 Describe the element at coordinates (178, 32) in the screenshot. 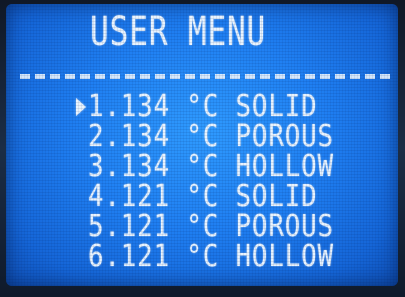

I see `menu-title: USER MENU` at that location.